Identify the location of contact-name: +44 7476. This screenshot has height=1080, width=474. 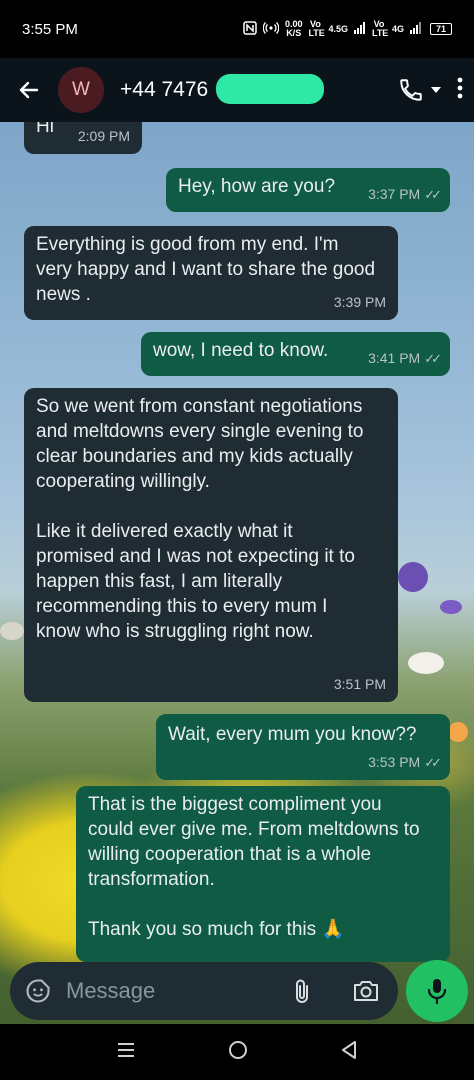
(222, 89).